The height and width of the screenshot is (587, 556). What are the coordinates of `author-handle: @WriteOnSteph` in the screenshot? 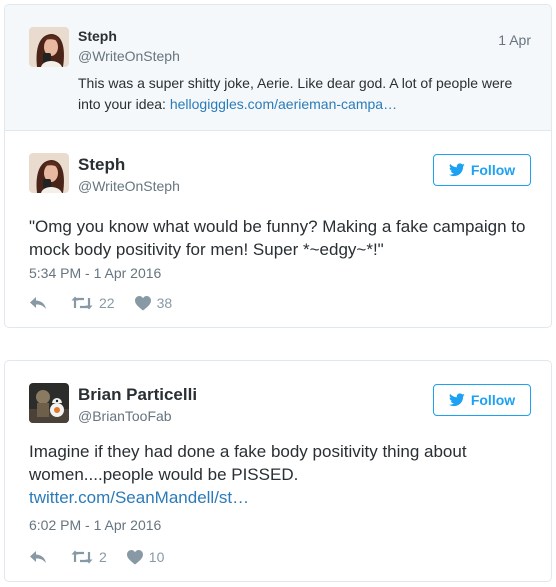 It's located at (129, 186).